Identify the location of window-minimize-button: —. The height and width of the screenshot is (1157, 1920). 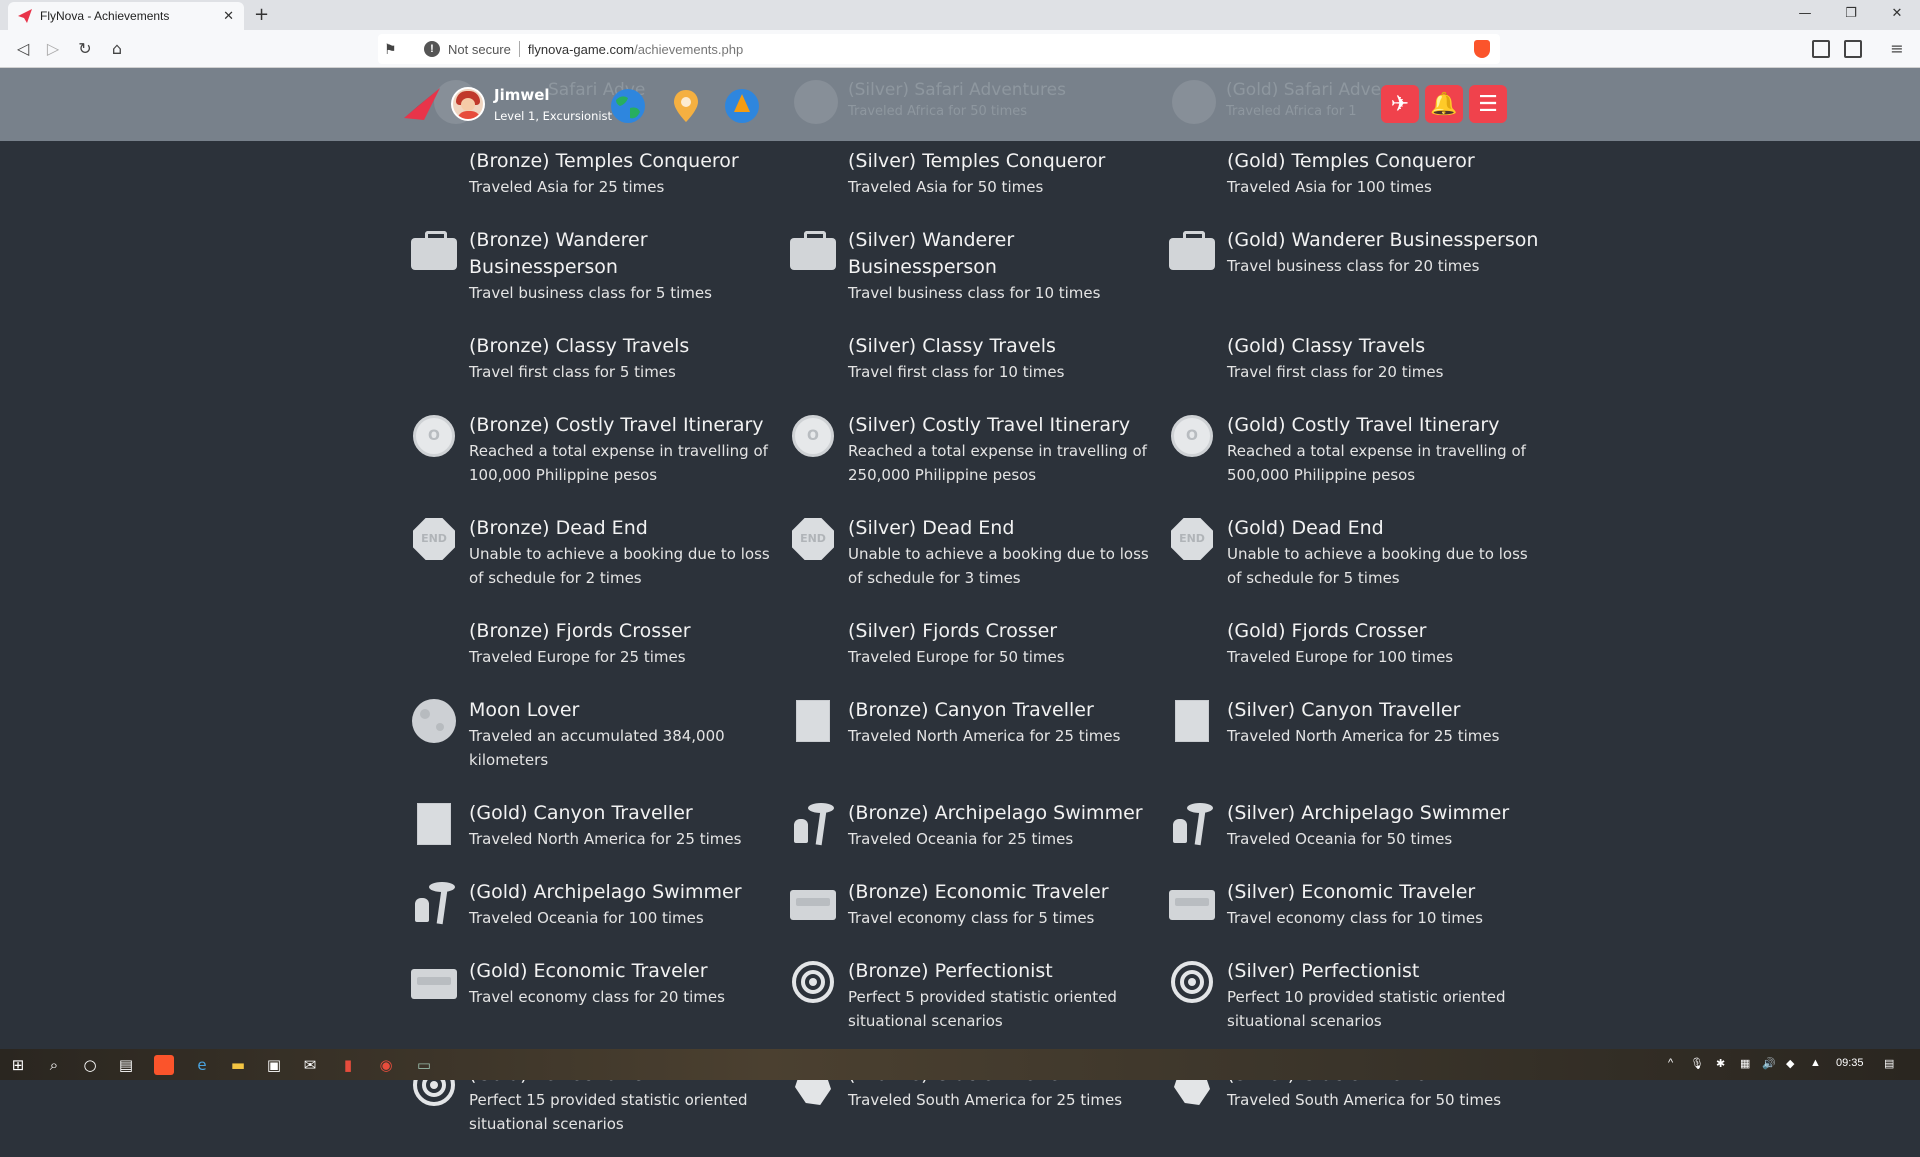
(1805, 15).